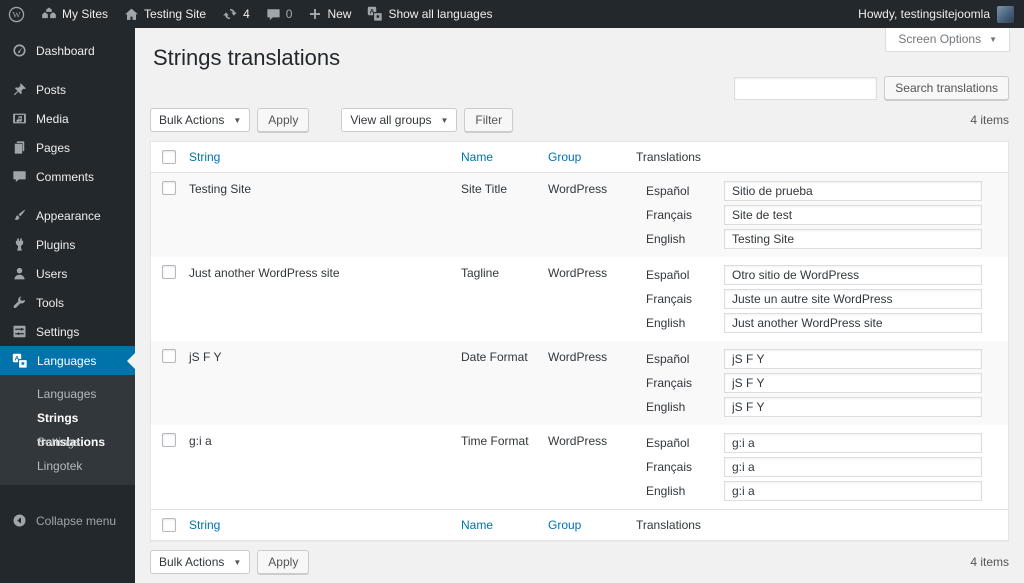 This screenshot has height=583, width=1024. Describe the element at coordinates (67, 394) in the screenshot. I see `sidebar-subitem-languages: Languages` at that location.